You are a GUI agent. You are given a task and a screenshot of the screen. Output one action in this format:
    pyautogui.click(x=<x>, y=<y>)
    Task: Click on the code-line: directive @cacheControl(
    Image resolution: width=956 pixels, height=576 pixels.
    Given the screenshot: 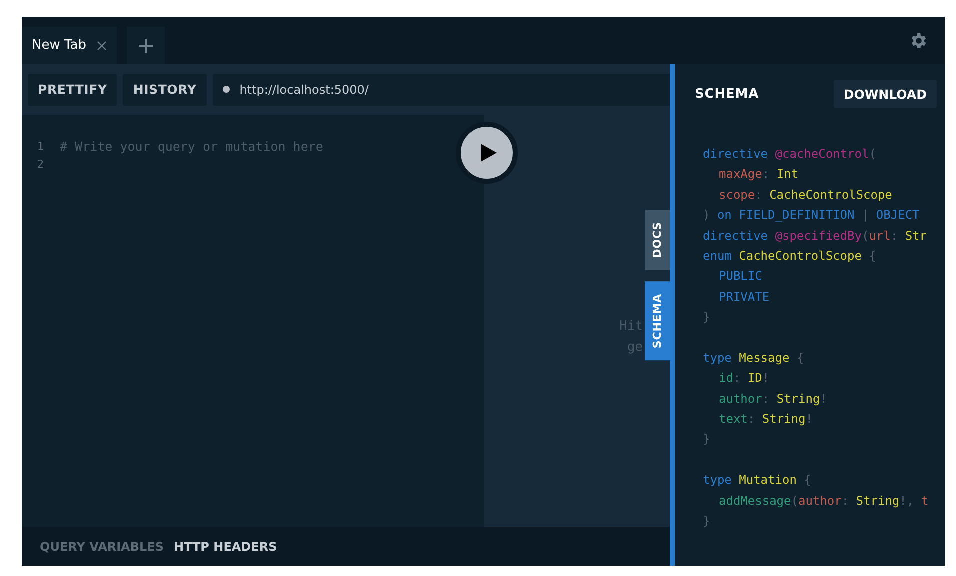 What is the action you would take?
    pyautogui.click(x=789, y=154)
    